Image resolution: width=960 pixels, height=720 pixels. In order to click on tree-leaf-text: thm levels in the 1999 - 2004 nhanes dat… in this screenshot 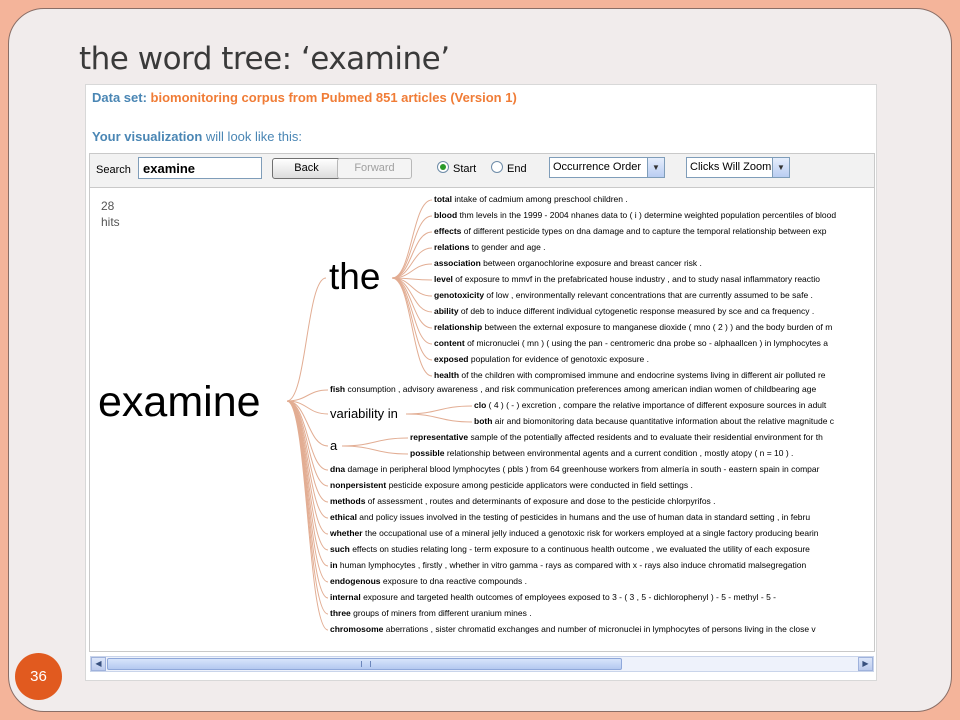, I will do `click(647, 215)`.